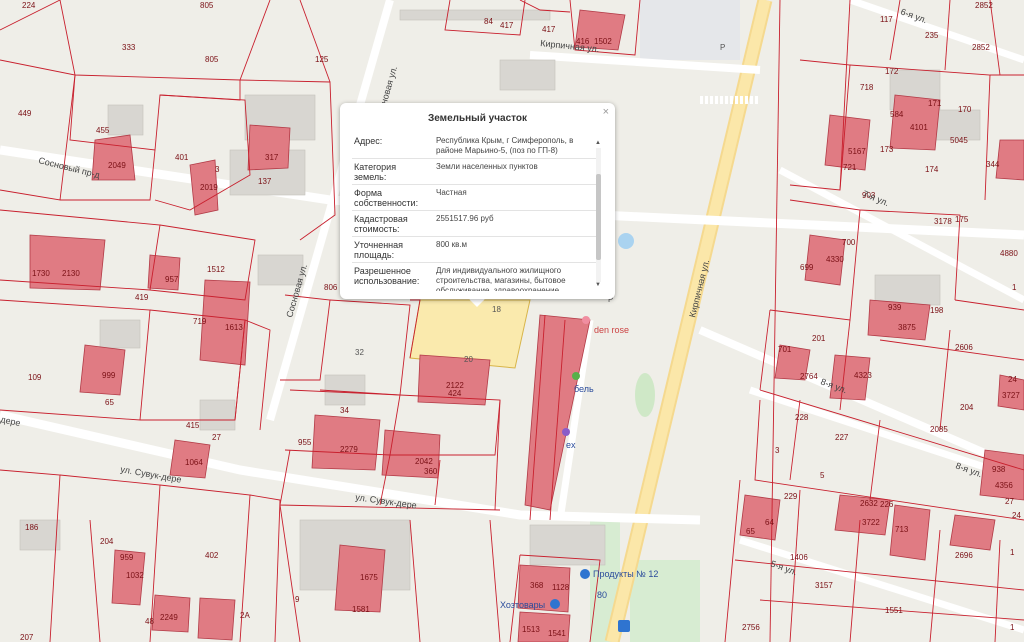 The image size is (1024, 642). What do you see at coordinates (475, 249) in the screenshot?
I see `info-row-area: Уточненная площадь: 800 кв.м` at bounding box center [475, 249].